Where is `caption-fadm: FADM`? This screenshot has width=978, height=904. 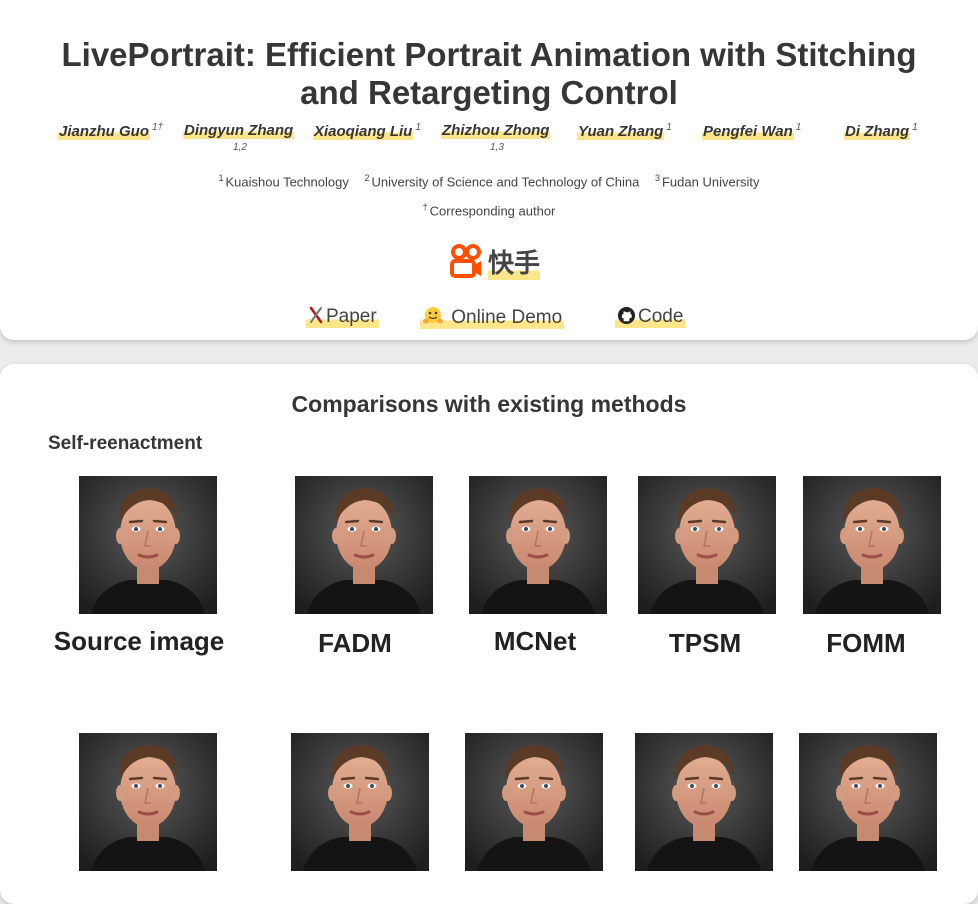
caption-fadm: FADM is located at coordinates (355, 643).